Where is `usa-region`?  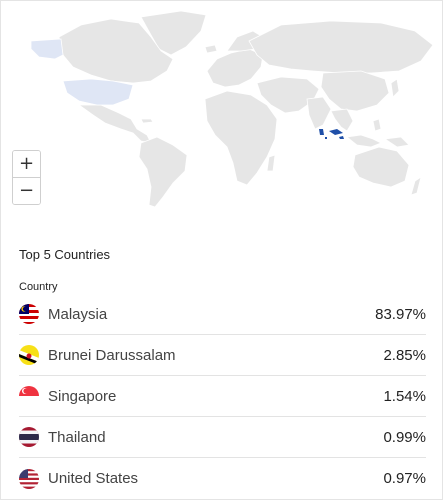
usa-region is located at coordinates (98, 92).